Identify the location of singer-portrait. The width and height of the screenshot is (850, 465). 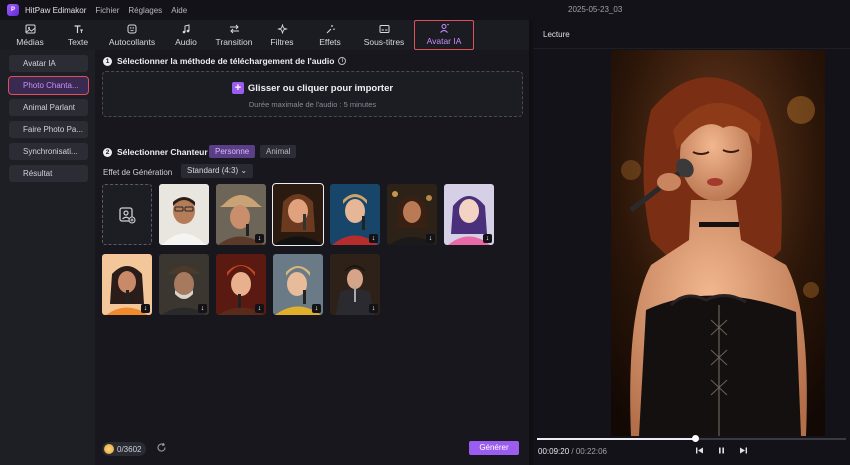
(184, 221).